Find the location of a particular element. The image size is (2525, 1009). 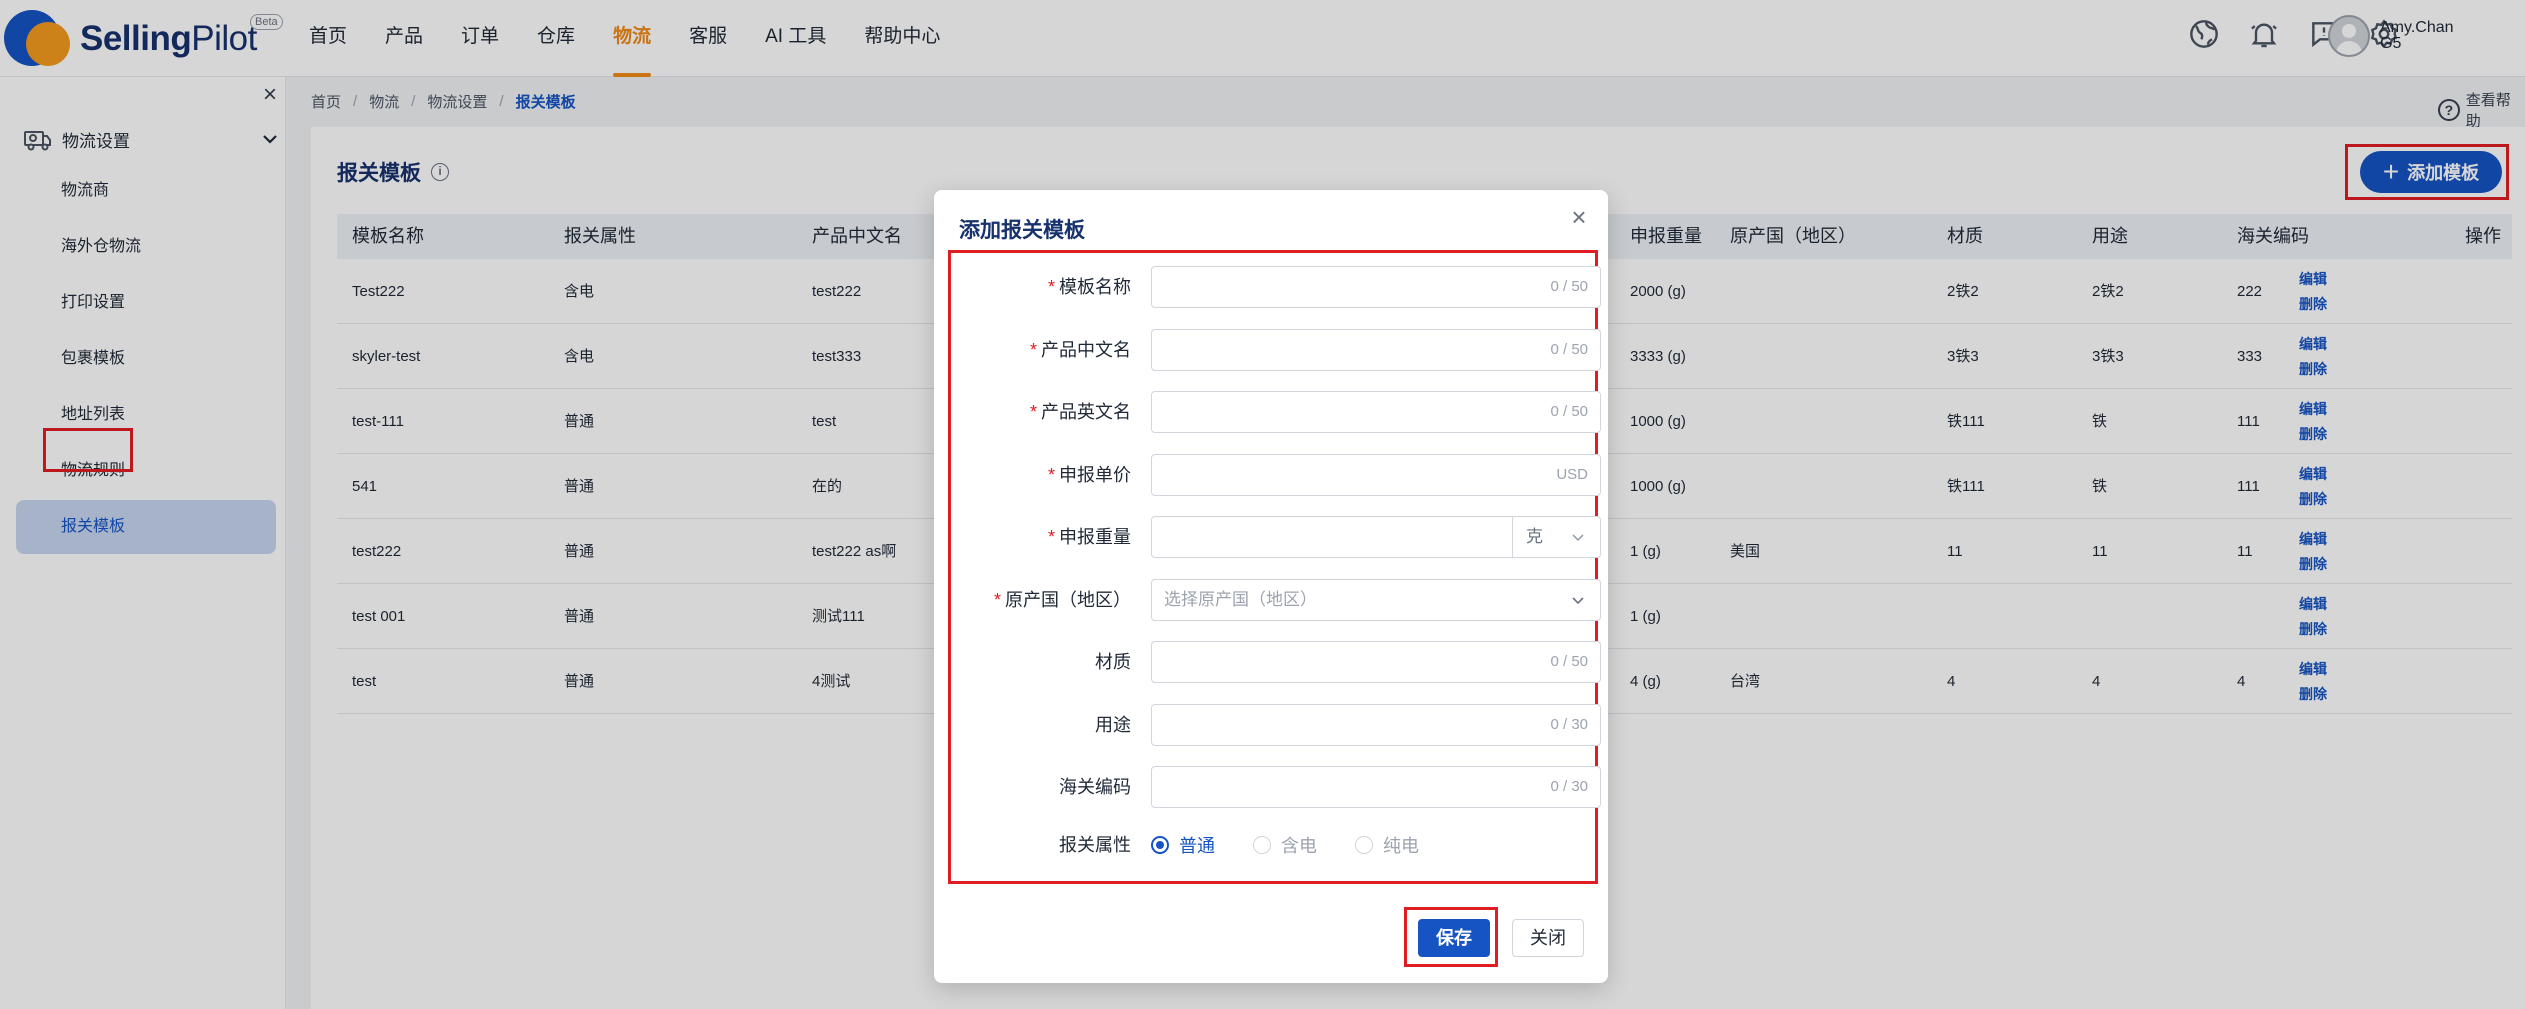

form-row: * 申报重量 克 is located at coordinates (1276, 537).